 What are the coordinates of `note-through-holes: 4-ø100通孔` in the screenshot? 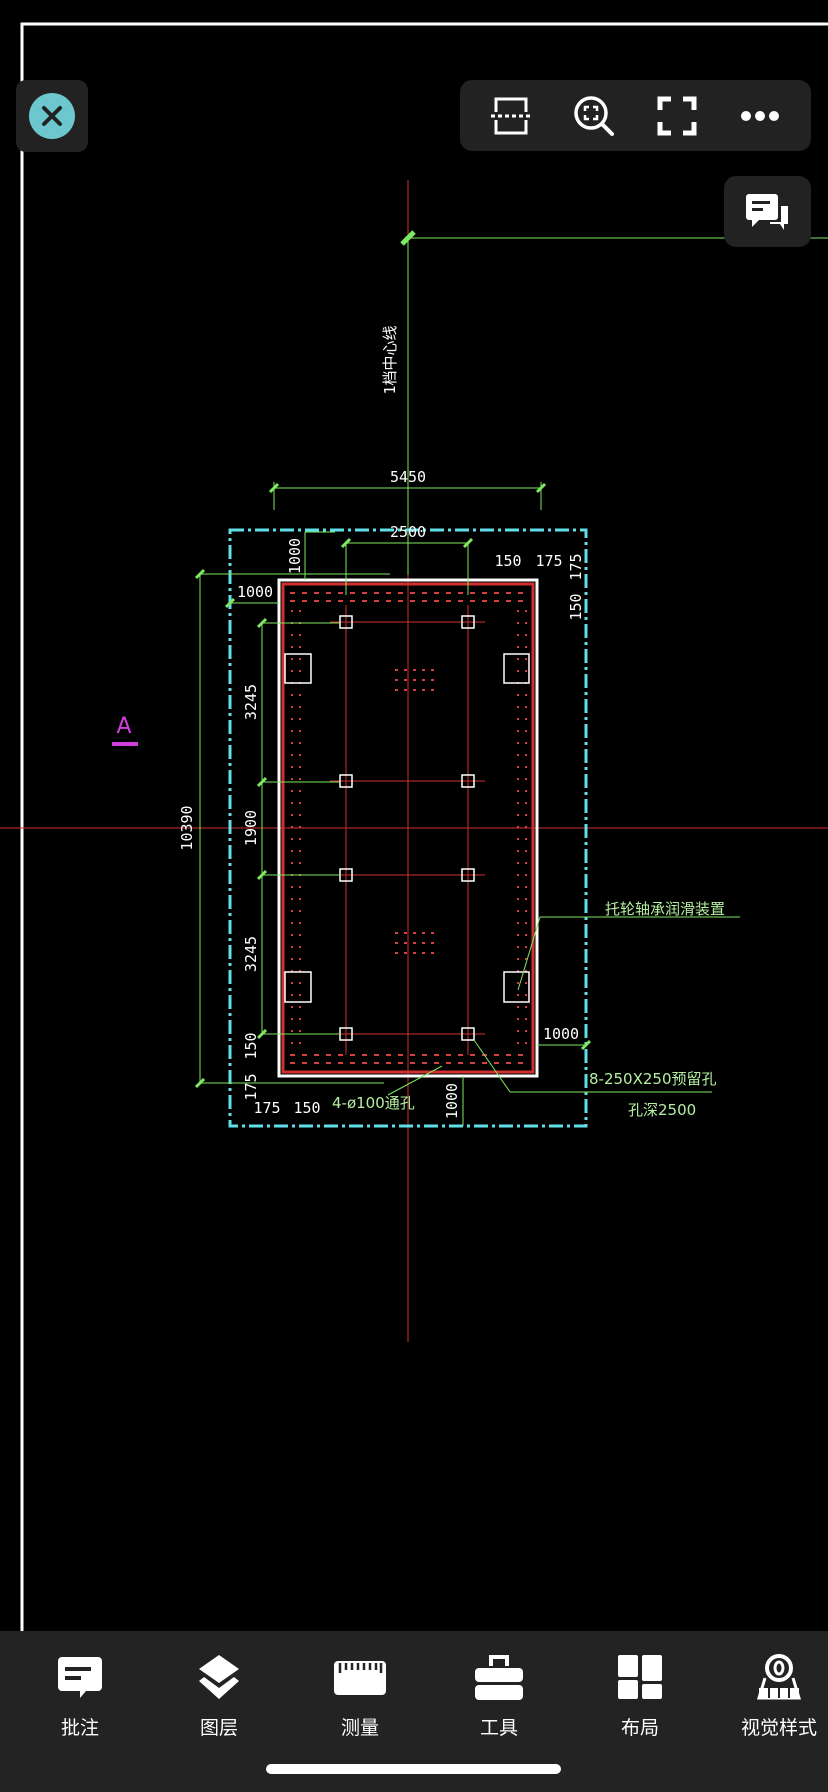 It's located at (373, 1103).